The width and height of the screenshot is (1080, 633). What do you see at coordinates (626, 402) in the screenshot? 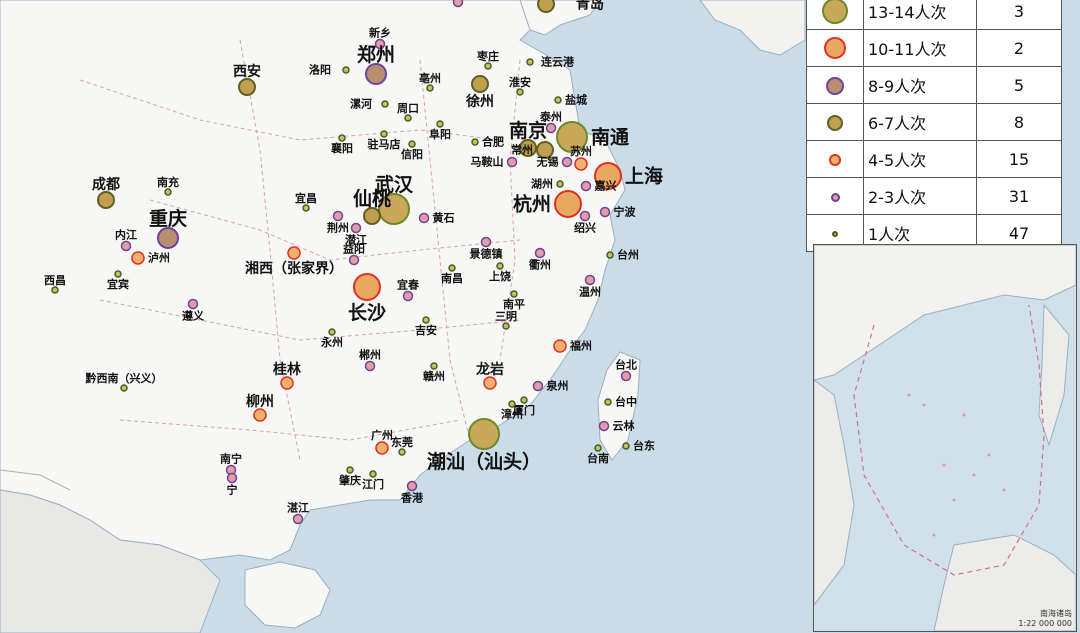
I see `city-label: 台中` at bounding box center [626, 402].